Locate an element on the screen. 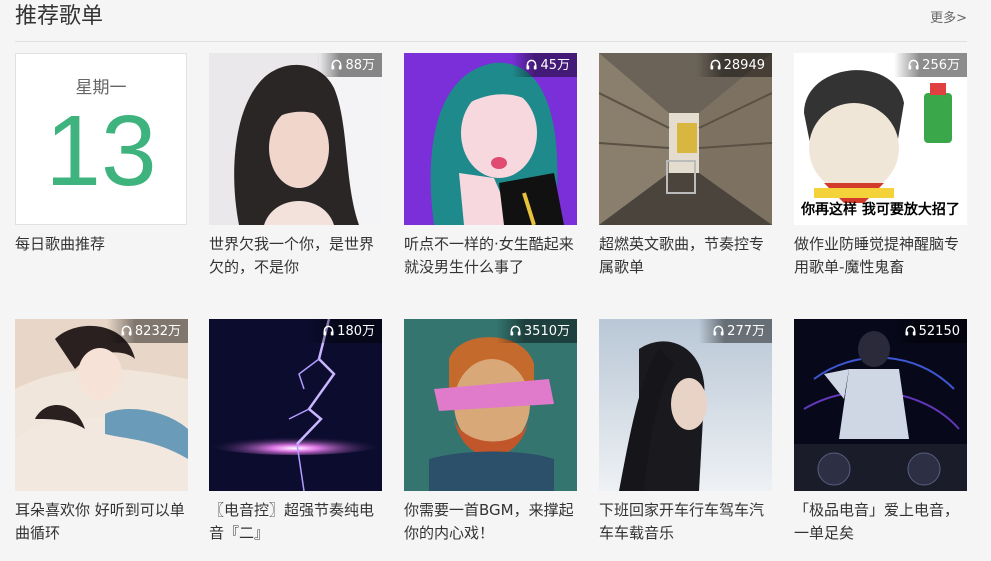 This screenshot has width=991, height=561. play-count: 45万 is located at coordinates (555, 65).